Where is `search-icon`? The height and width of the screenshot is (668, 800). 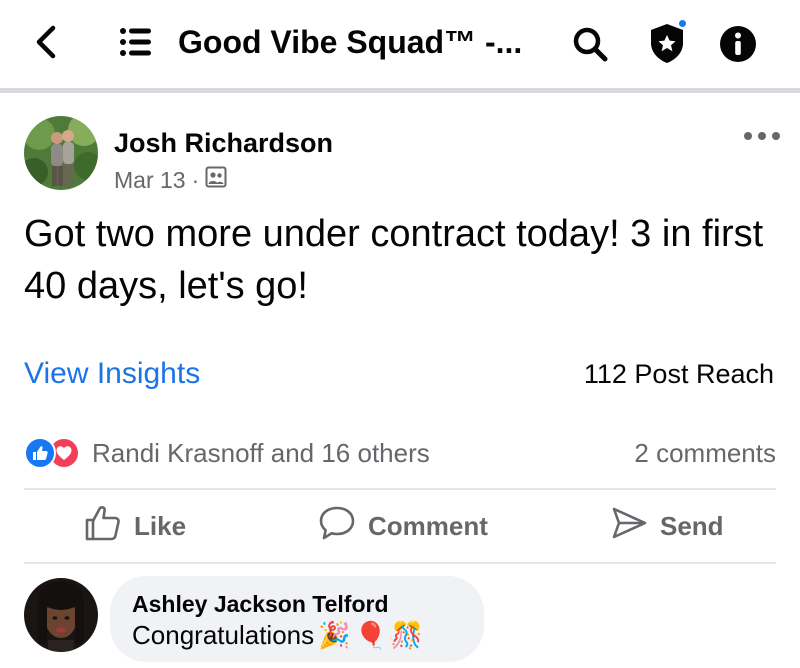 search-icon is located at coordinates (590, 44).